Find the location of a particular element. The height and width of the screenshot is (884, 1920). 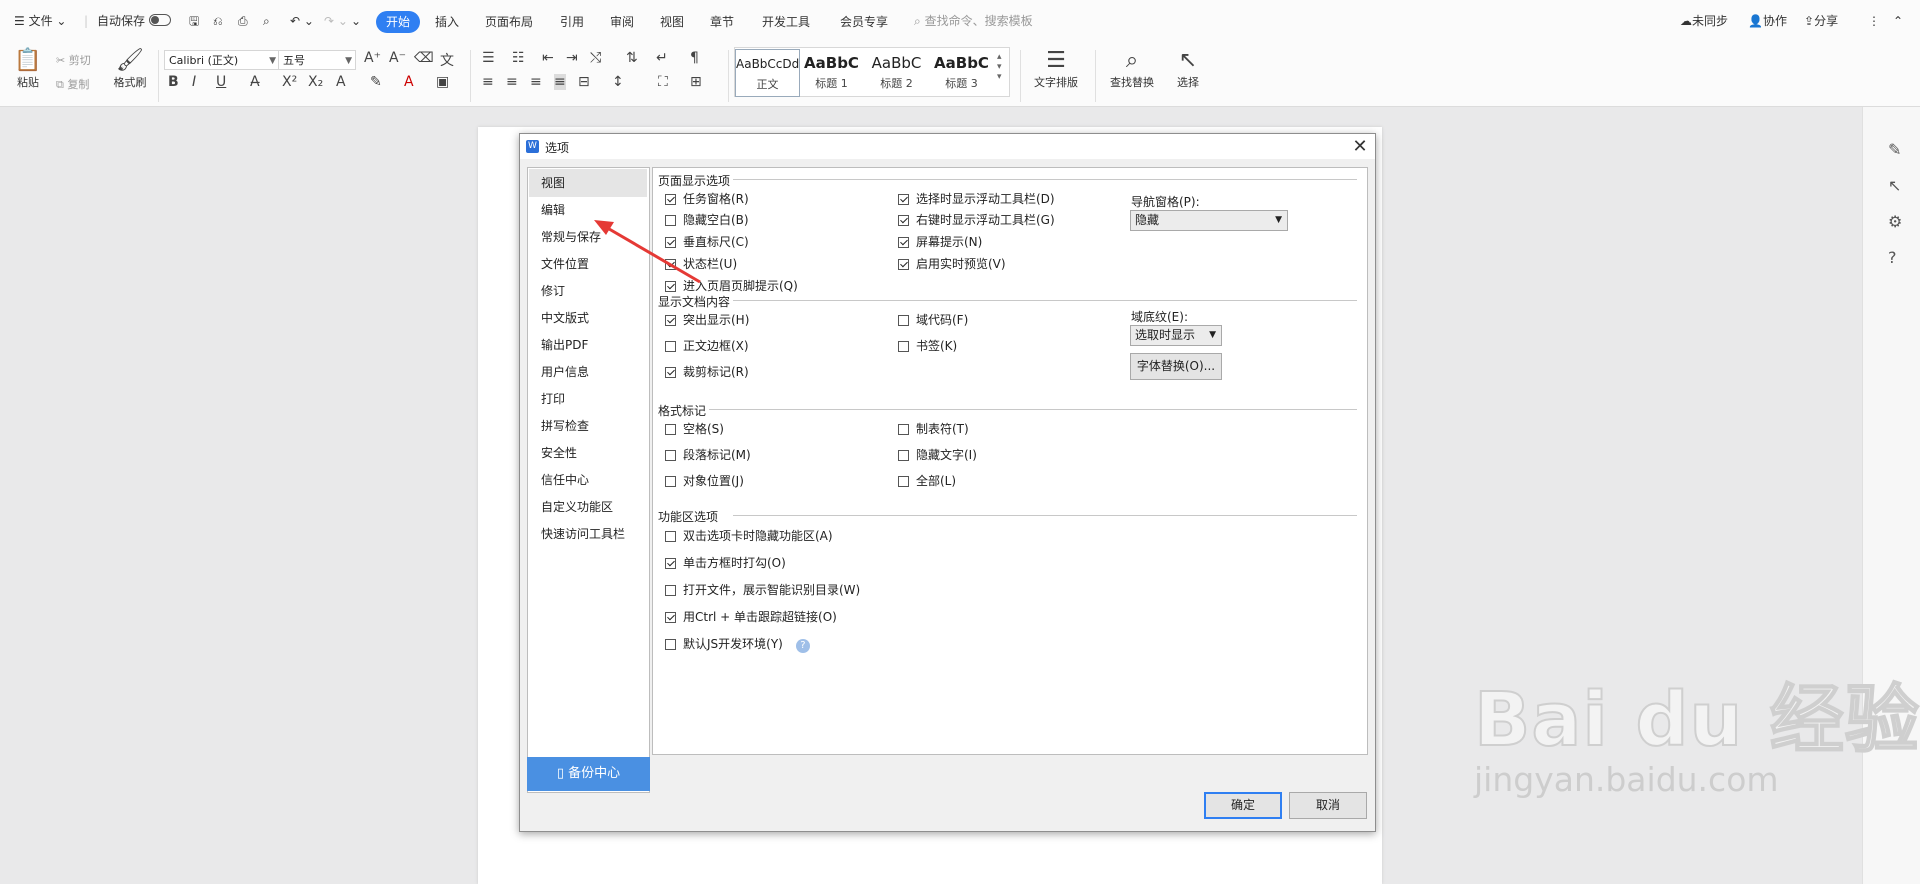

checkbox-crop-marks: 裁剪标记(R) is located at coordinates (707, 372).